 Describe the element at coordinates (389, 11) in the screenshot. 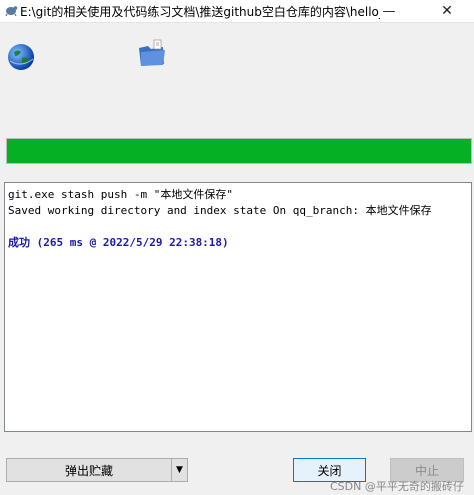

I see `minimize-button: —` at that location.